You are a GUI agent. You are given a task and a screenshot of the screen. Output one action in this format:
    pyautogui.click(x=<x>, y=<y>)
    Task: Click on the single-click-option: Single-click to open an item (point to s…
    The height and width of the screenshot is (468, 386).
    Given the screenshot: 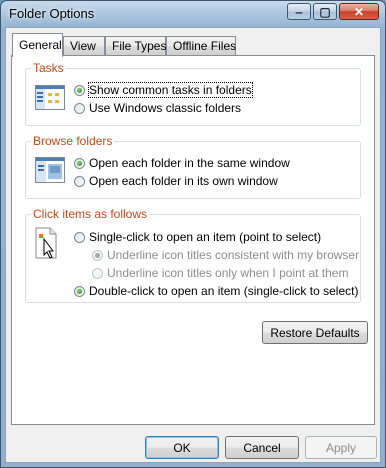 What is the action you would take?
    pyautogui.click(x=197, y=237)
    